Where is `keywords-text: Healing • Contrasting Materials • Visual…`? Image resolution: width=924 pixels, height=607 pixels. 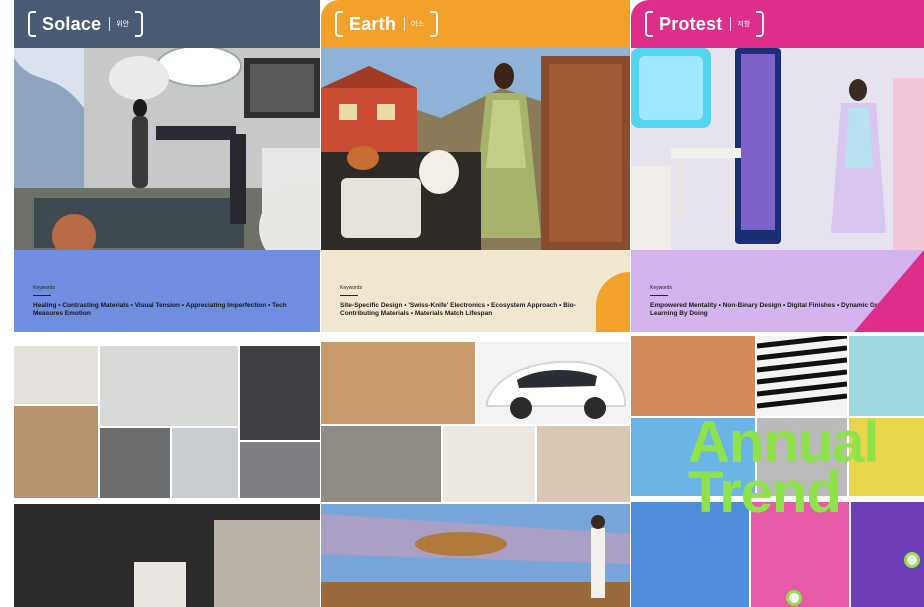 keywords-text: Healing • Contrasting Materials • Visual… is located at coordinates (160, 309).